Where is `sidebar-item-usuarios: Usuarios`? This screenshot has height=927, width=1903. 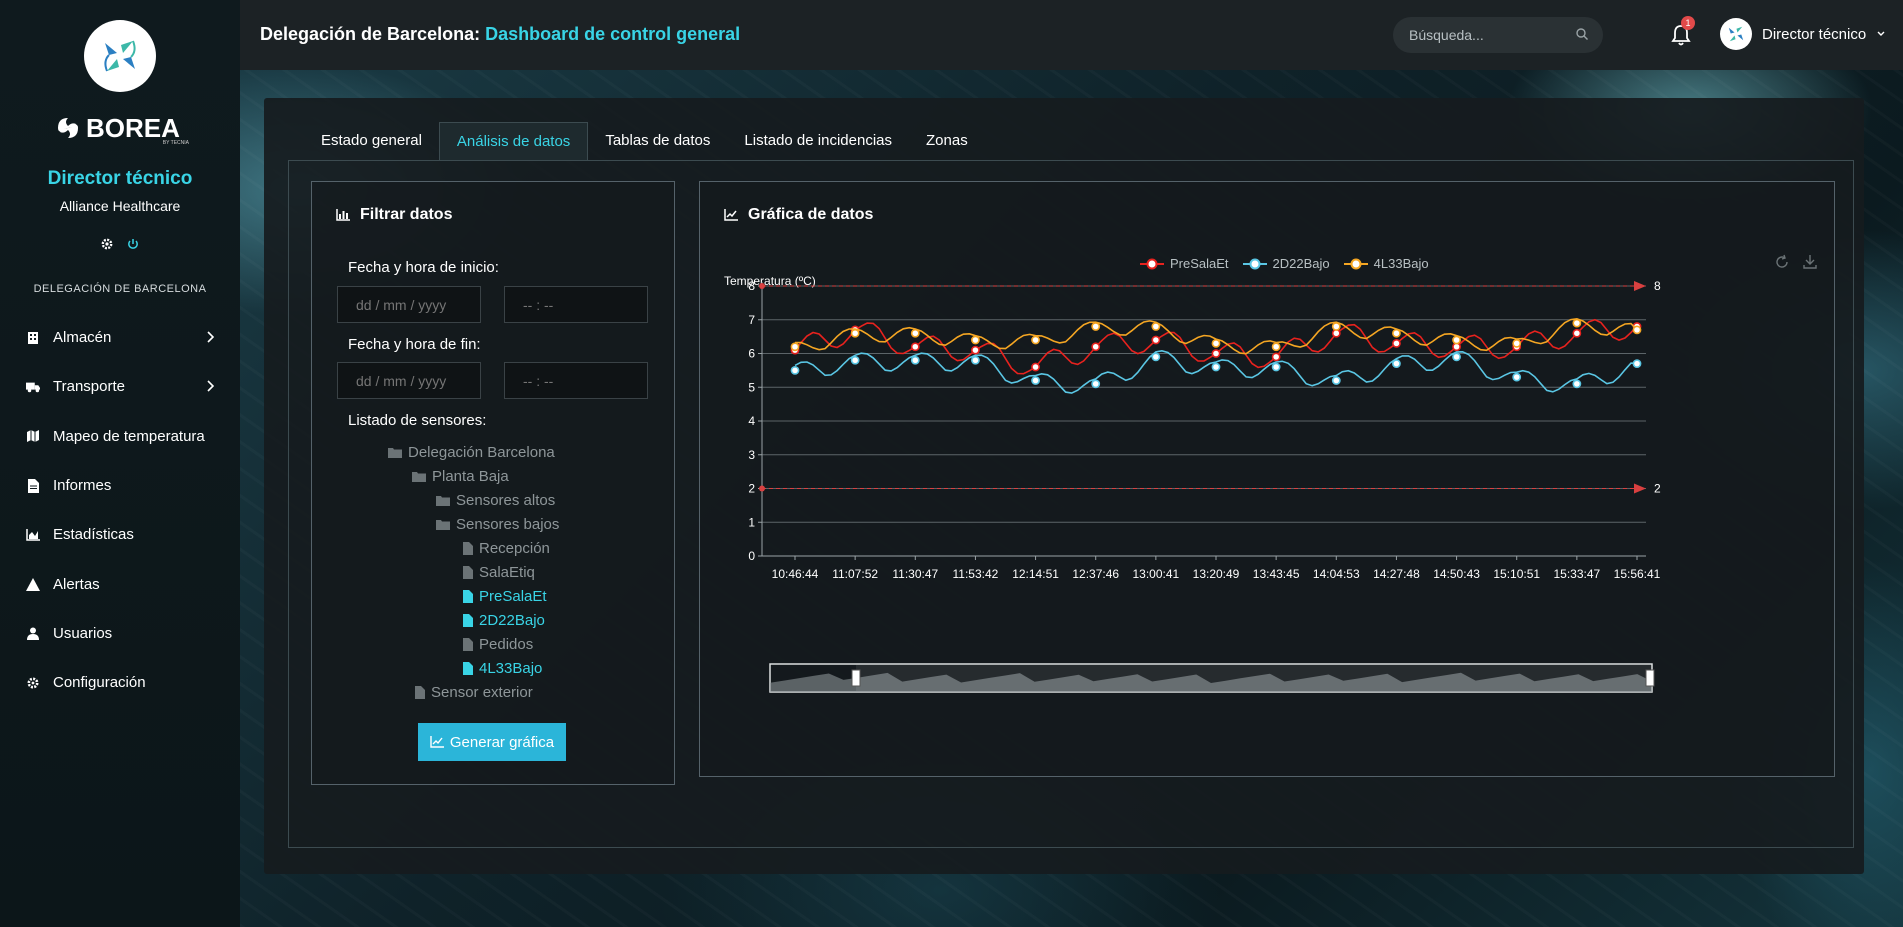
sidebar-item-usuarios: Usuarios is located at coordinates (120, 633).